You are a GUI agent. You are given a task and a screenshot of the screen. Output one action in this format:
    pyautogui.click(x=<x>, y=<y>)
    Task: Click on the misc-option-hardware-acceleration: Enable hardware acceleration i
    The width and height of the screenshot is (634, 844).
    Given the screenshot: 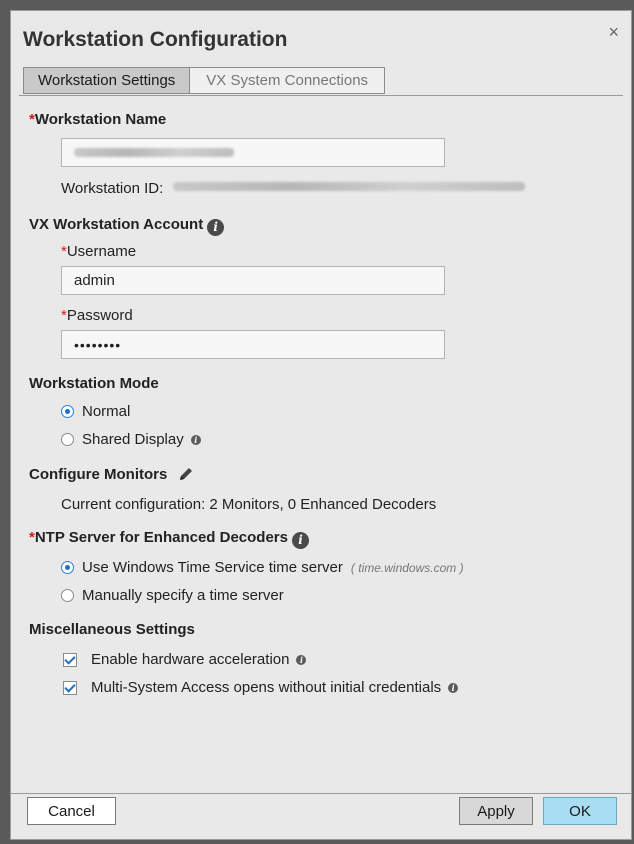 What is the action you would take?
    pyautogui.click(x=185, y=659)
    